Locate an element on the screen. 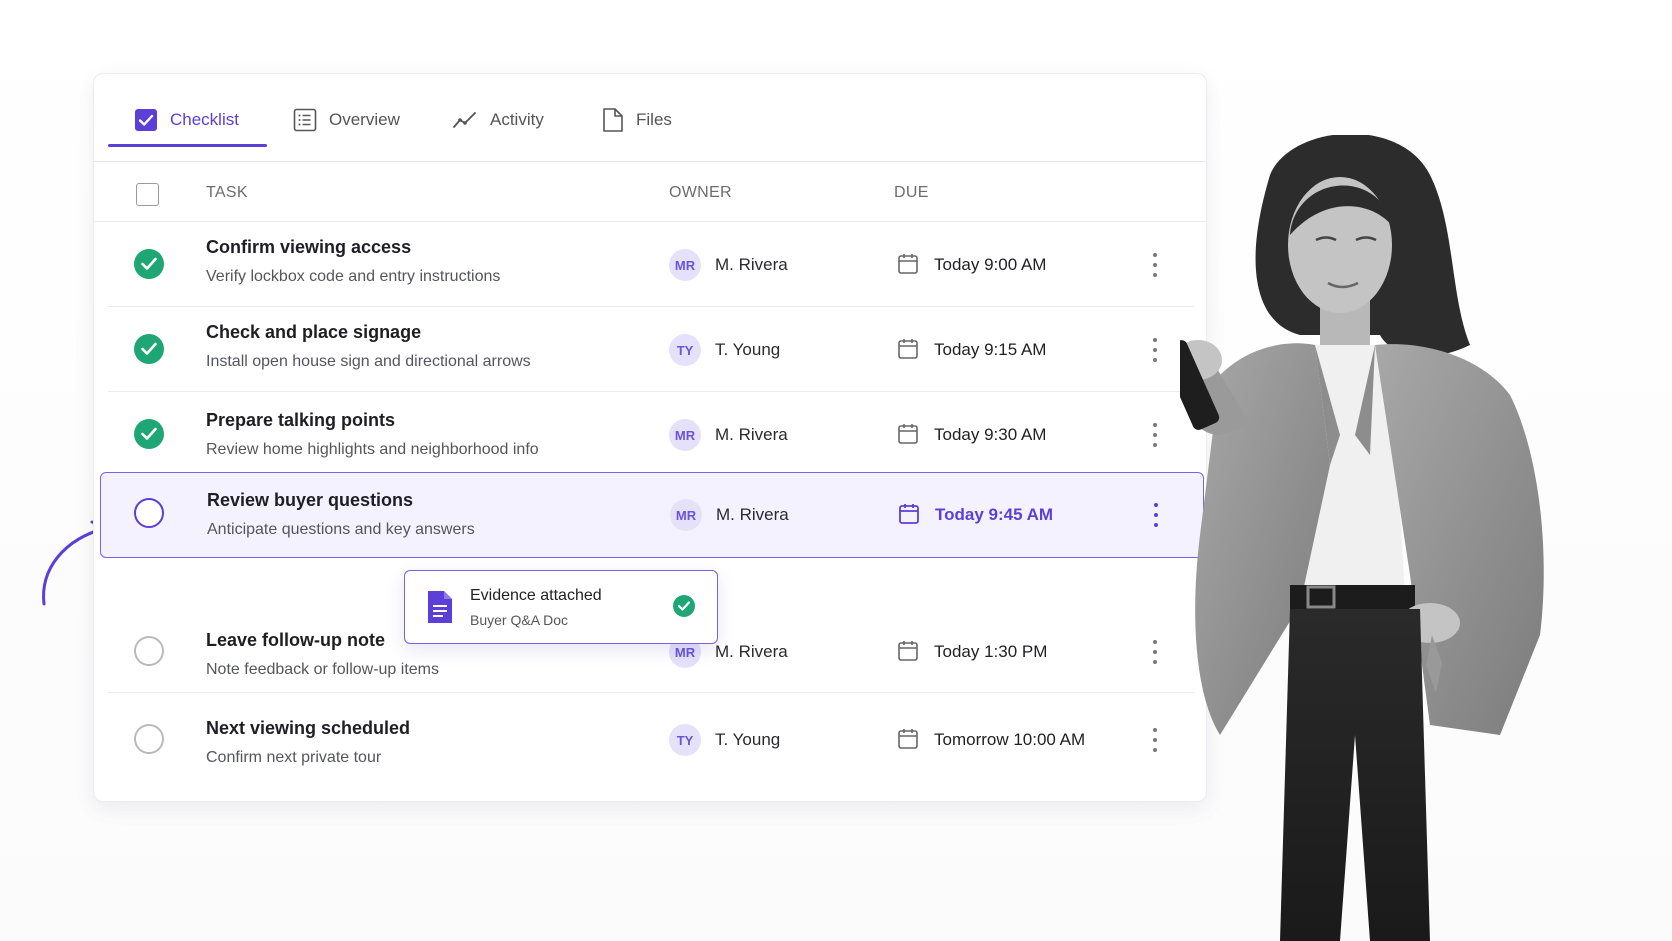 The image size is (1672, 941). tab-bar: Checklist Overview Activity Files is located at coordinates (650, 118).